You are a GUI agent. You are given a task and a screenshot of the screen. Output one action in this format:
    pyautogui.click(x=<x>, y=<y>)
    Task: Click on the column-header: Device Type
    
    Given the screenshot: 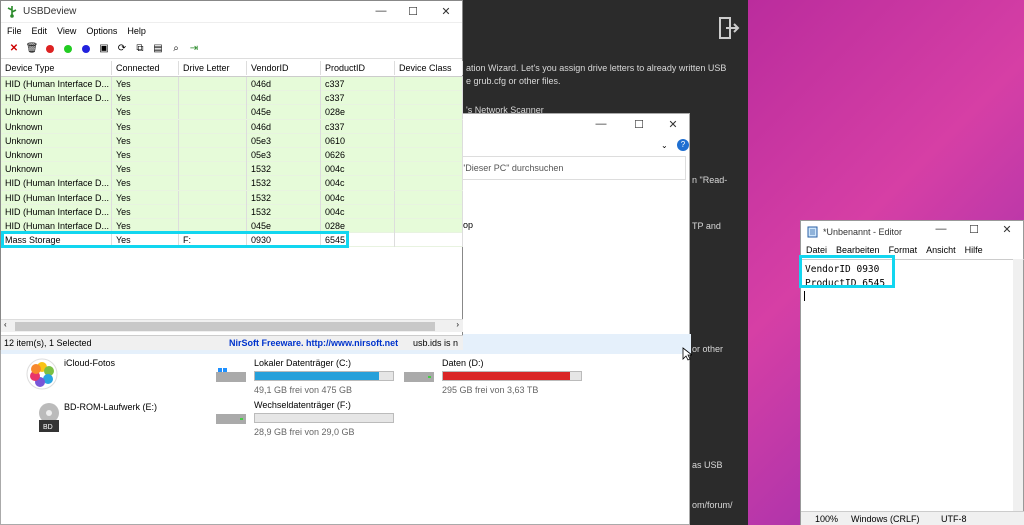 What is the action you would take?
    pyautogui.click(x=56, y=68)
    